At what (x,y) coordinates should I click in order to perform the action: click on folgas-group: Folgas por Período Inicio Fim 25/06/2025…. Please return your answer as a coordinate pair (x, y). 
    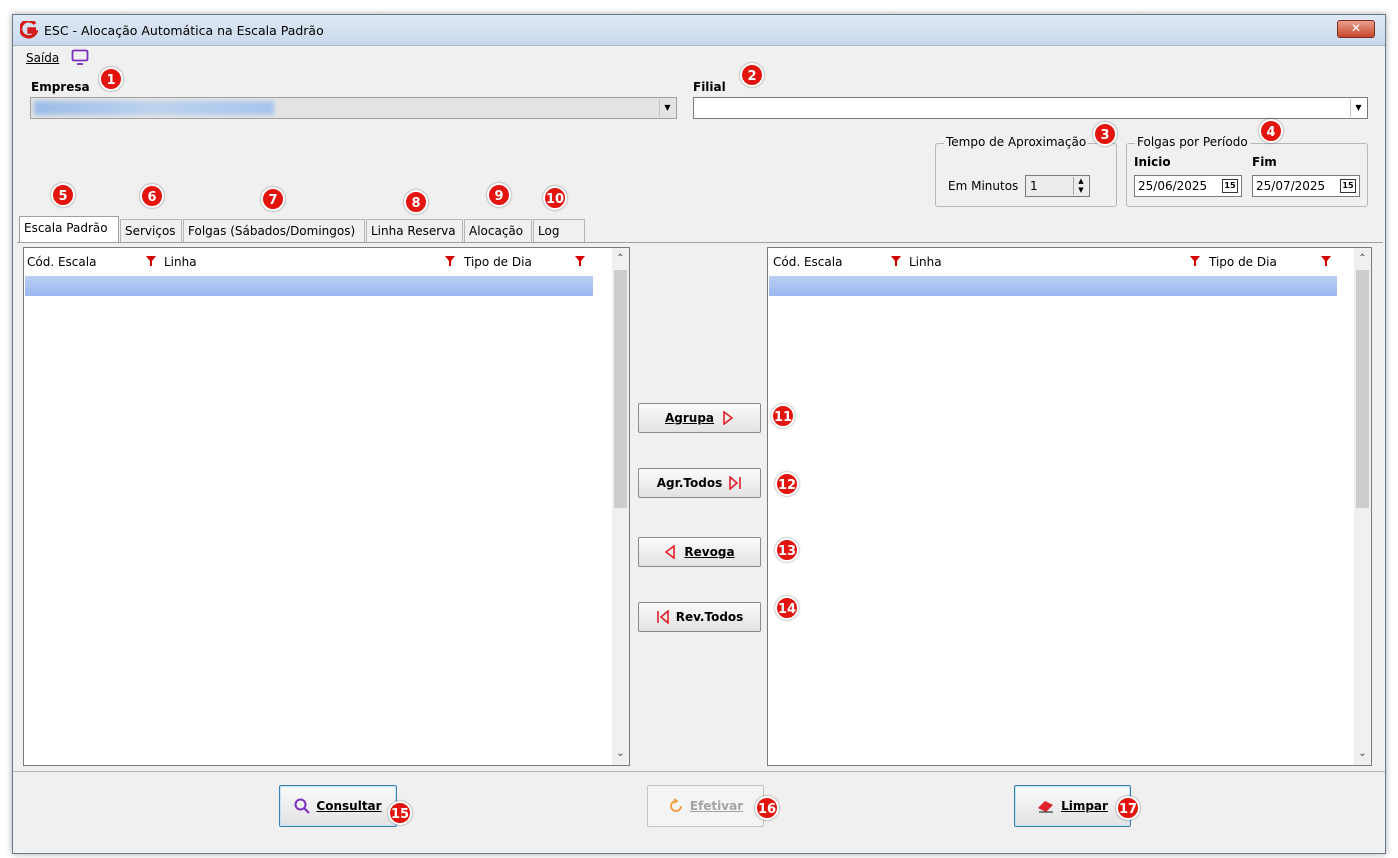
    Looking at the image, I should click on (1247, 171).